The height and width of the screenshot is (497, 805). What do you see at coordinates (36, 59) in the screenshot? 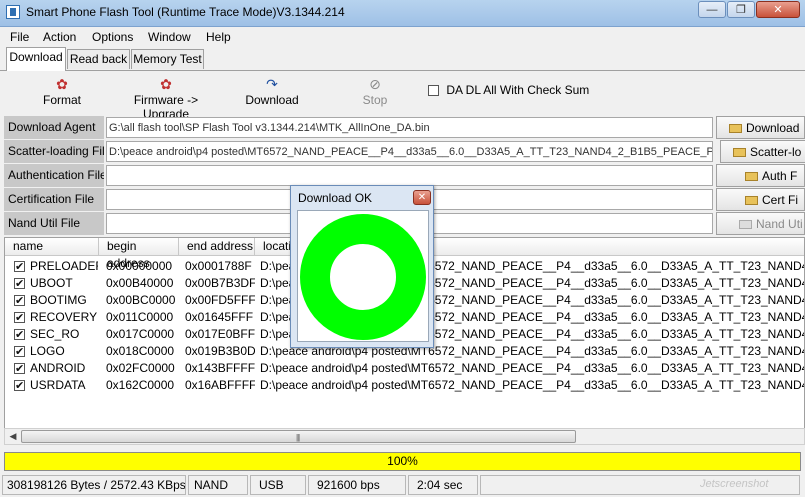
I see `tab-download: Download` at bounding box center [36, 59].